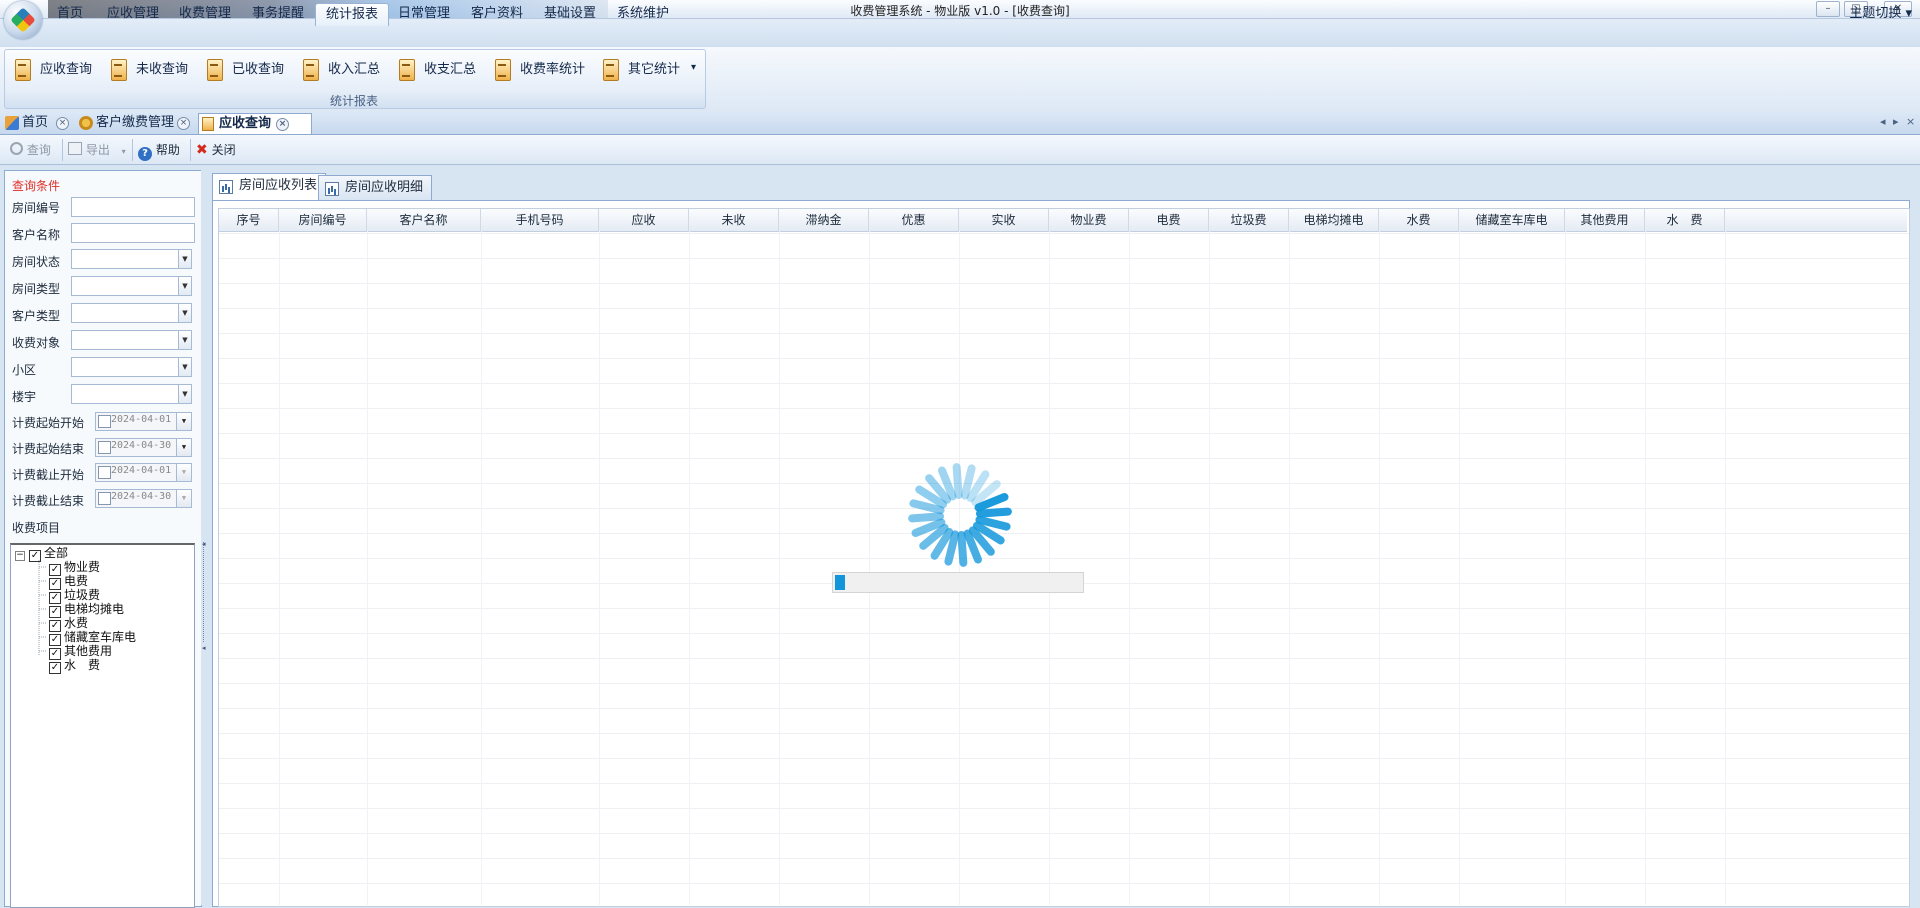  What do you see at coordinates (1089, 220) in the screenshot?
I see `column-header: 物业费` at bounding box center [1089, 220].